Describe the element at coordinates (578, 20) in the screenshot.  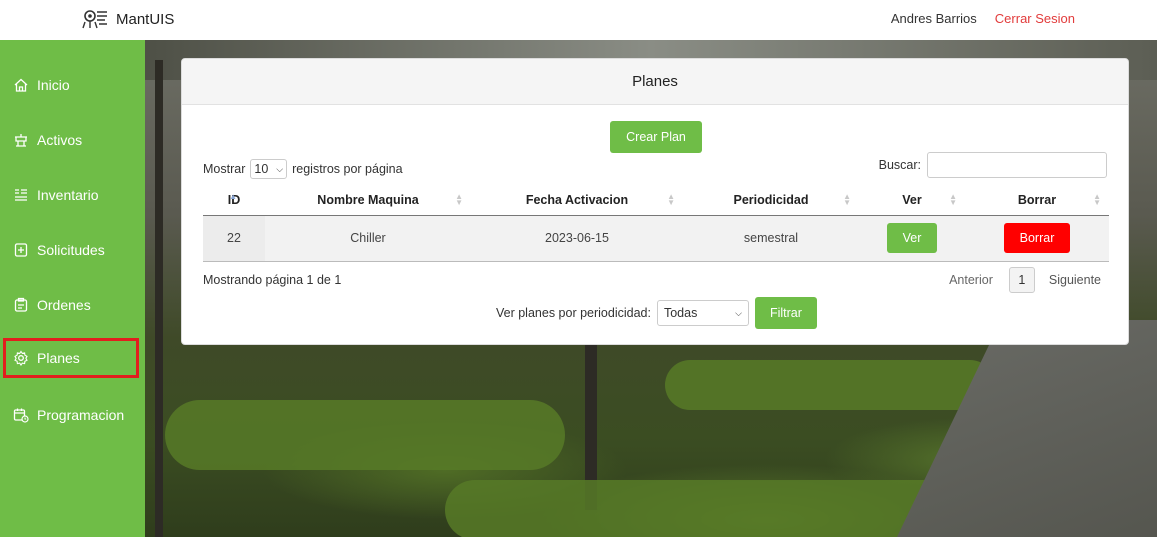
I see `top-bar: MantUIS Andres Barrios Cerrar Sesion` at that location.